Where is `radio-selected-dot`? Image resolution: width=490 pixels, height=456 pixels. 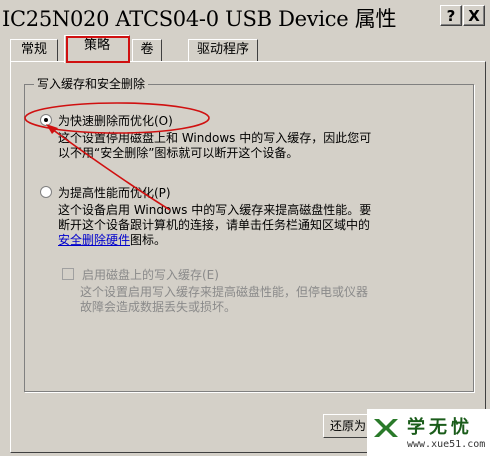 radio-selected-dot is located at coordinates (46, 120).